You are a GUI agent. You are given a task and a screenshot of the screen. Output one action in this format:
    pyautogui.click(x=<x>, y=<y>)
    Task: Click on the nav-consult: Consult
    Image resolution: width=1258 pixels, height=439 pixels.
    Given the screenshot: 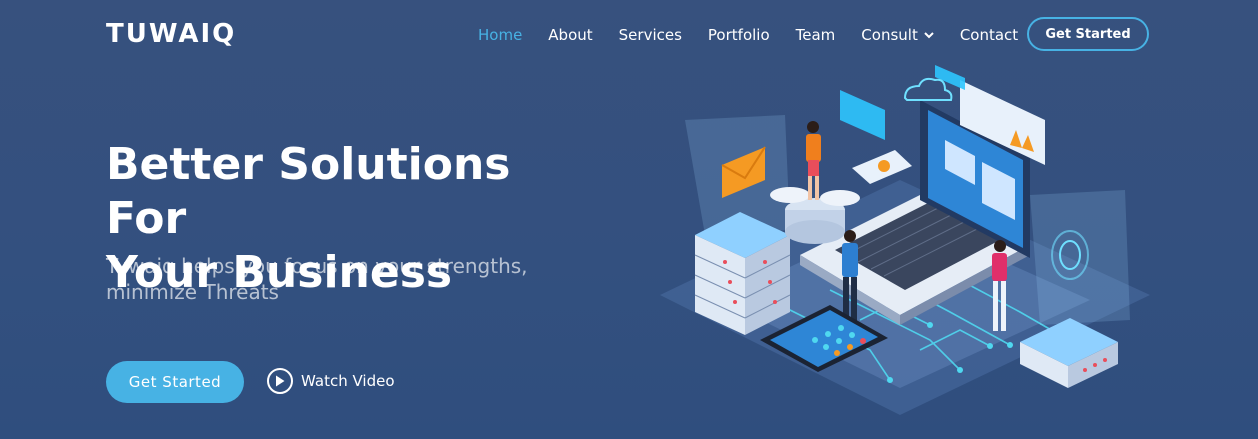 What is the action you would take?
    pyautogui.click(x=897, y=35)
    